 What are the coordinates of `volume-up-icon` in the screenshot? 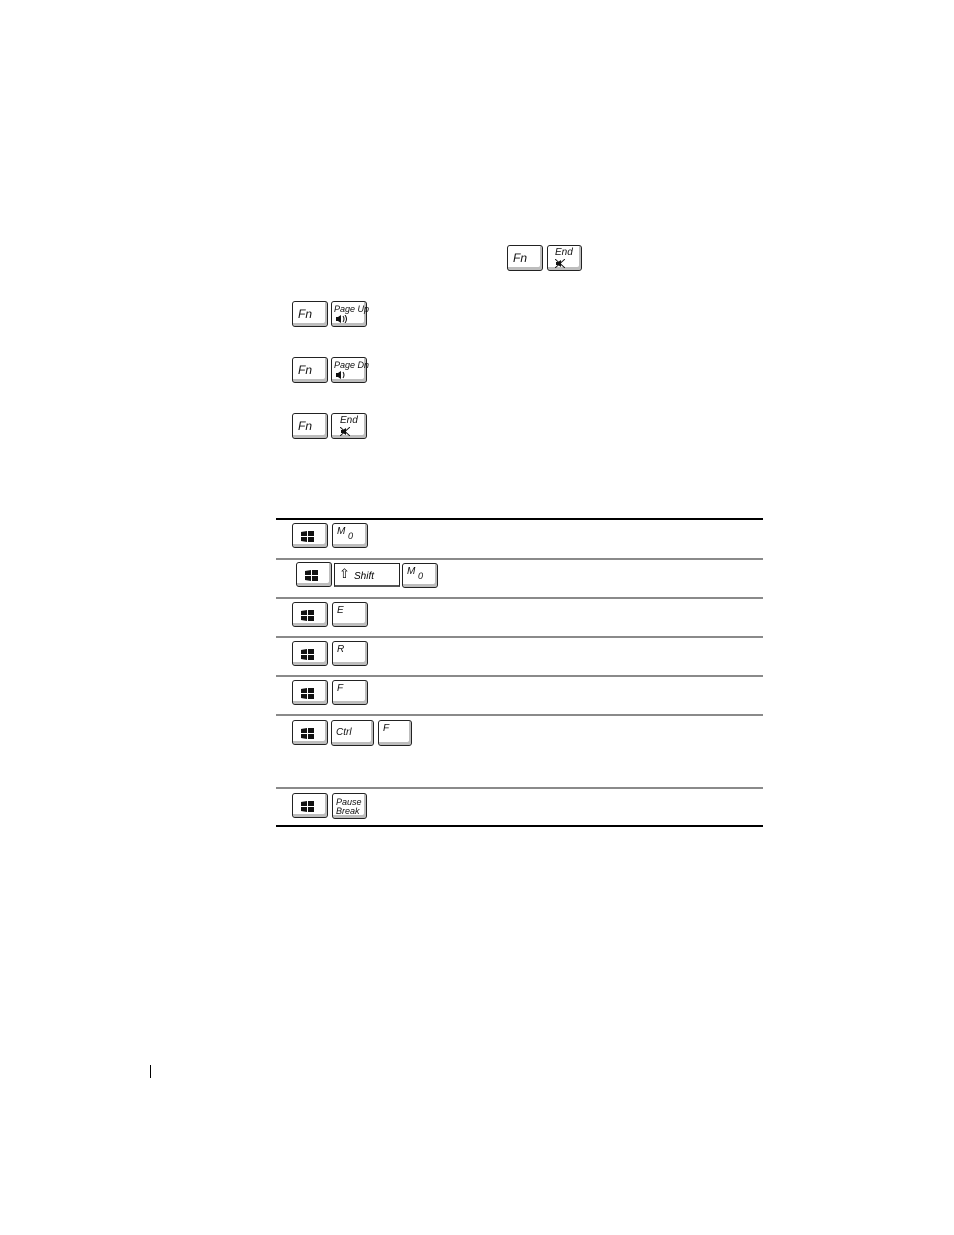 It's located at (341, 319).